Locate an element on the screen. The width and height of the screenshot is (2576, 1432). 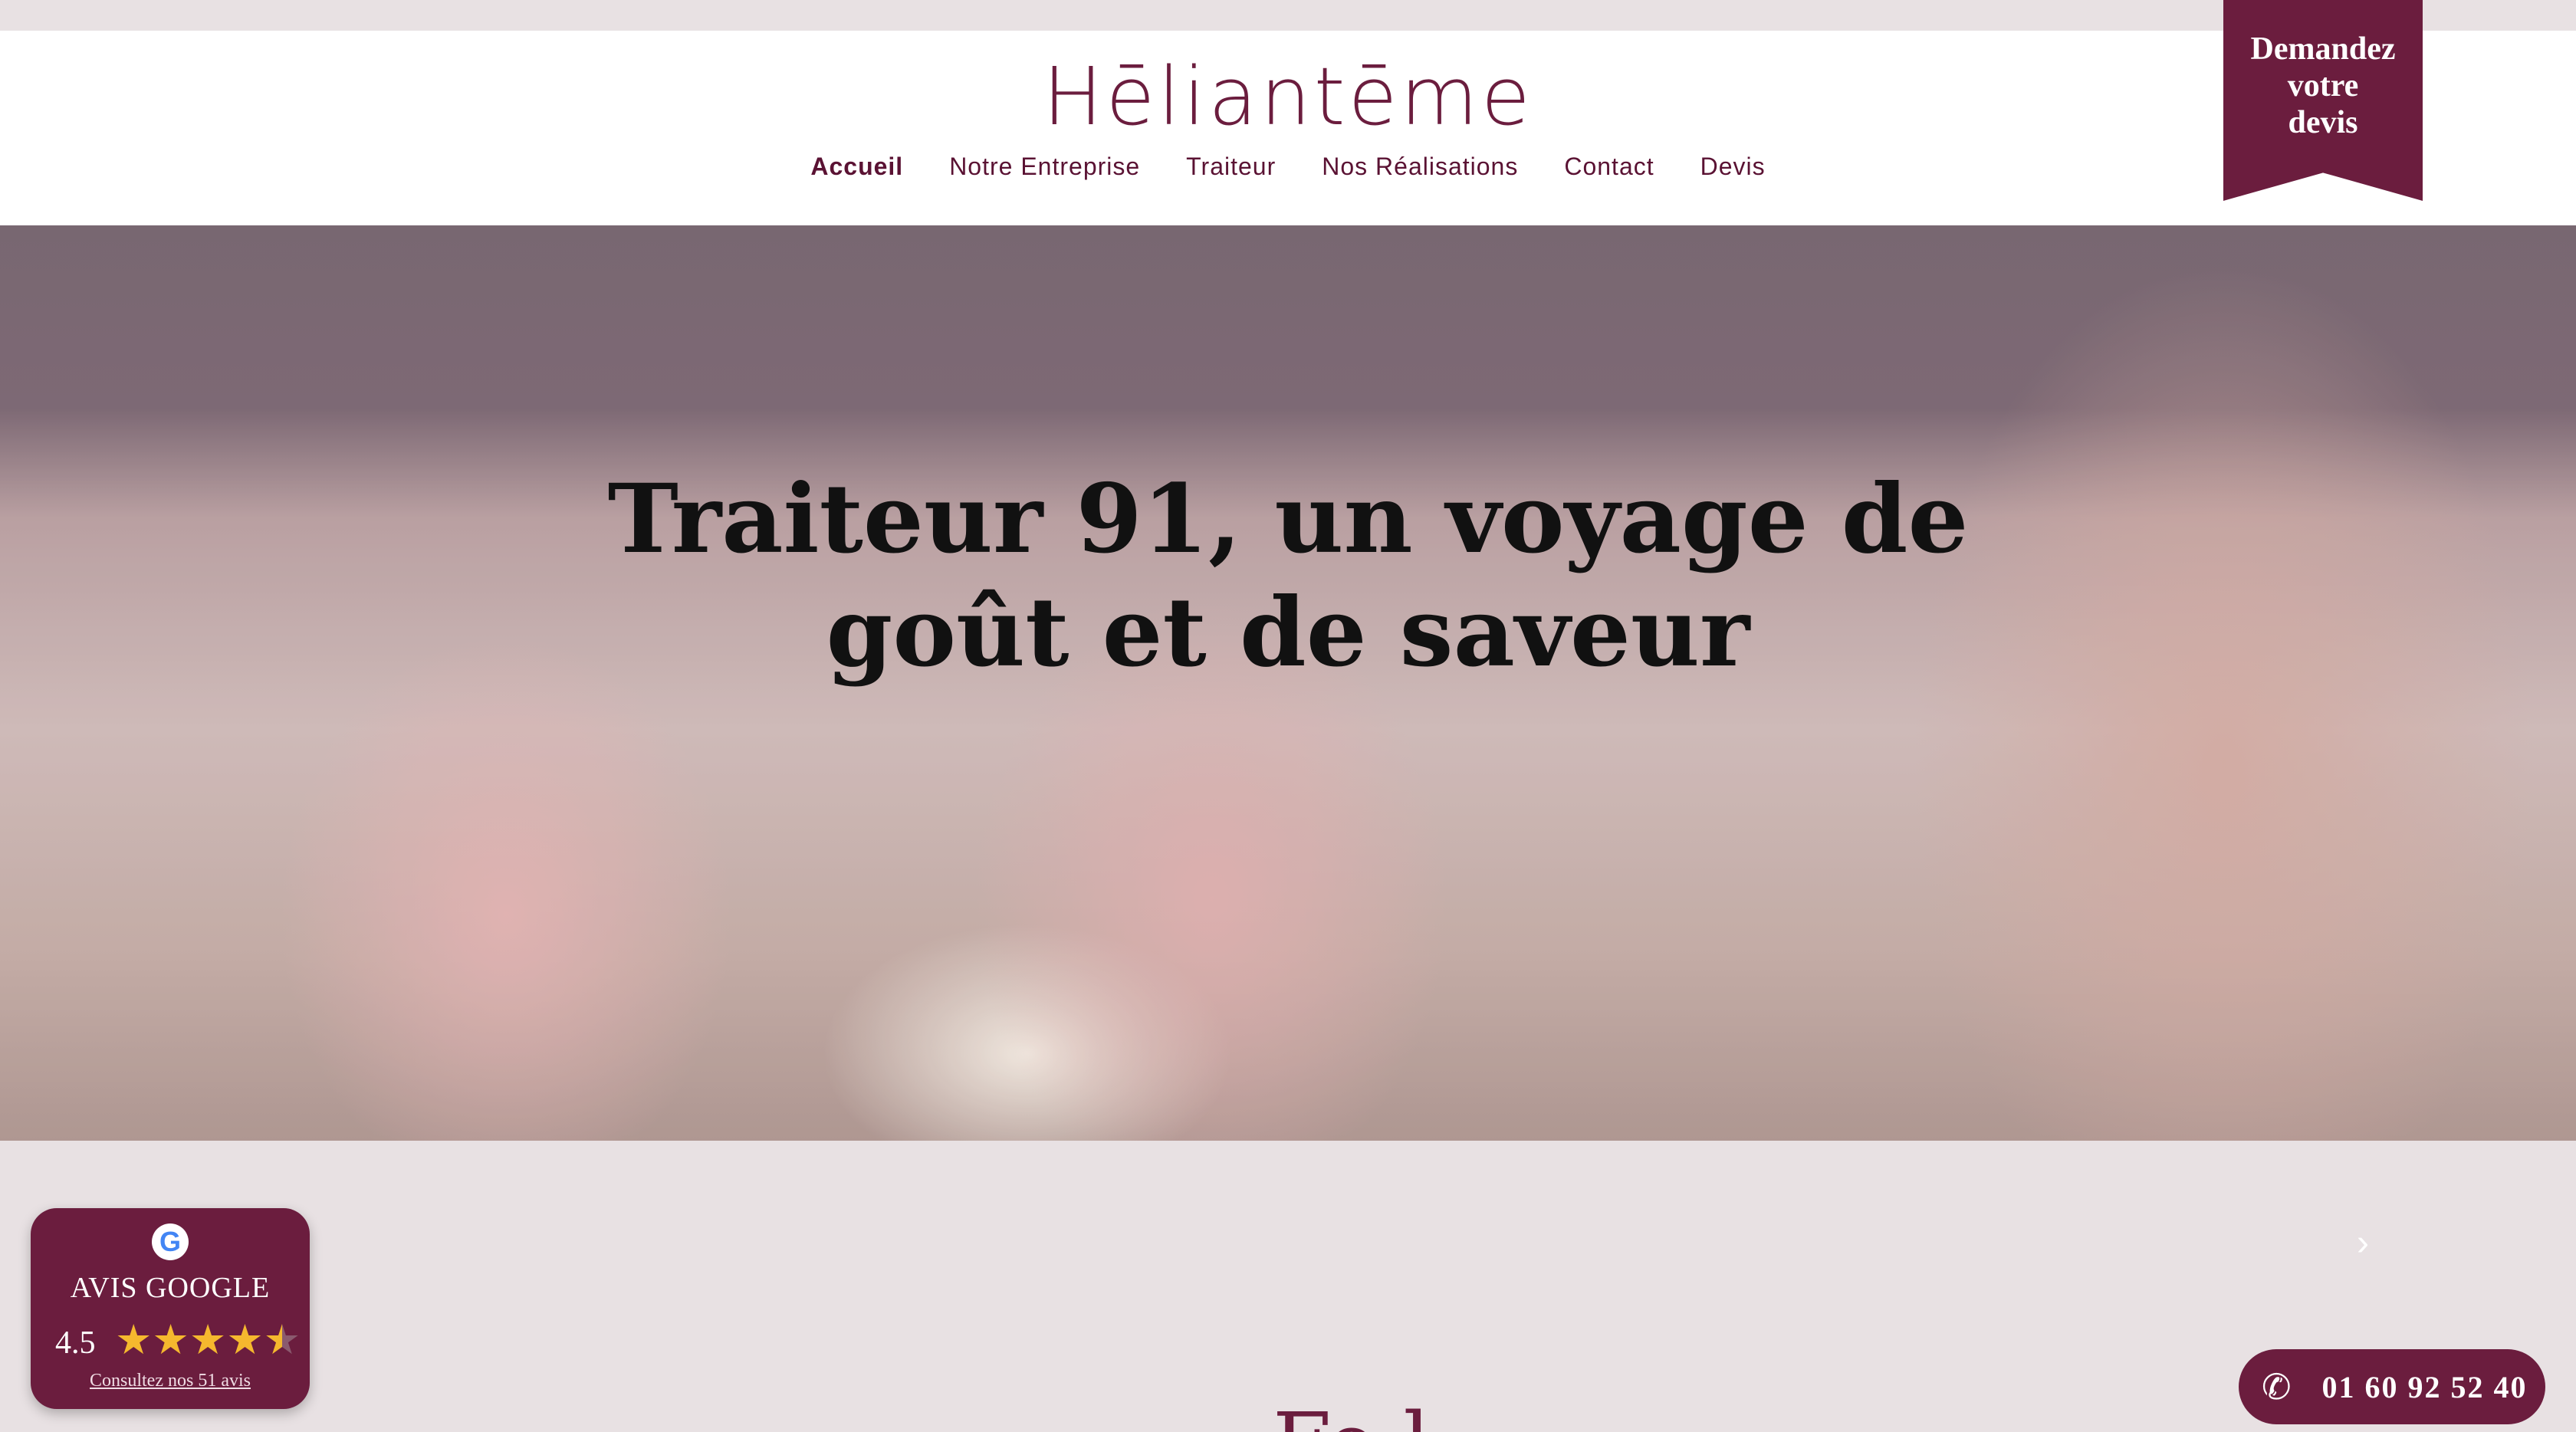
section-heading-peek: Fe l is located at coordinates (1352, 1417).